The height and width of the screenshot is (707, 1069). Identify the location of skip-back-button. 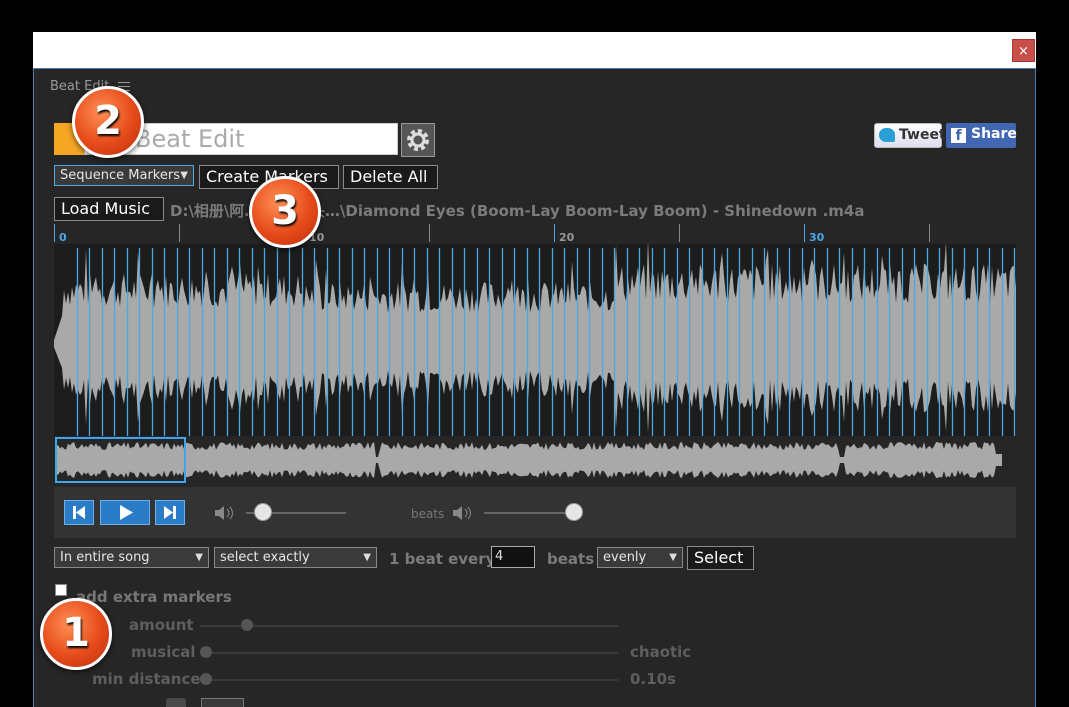
(79, 512).